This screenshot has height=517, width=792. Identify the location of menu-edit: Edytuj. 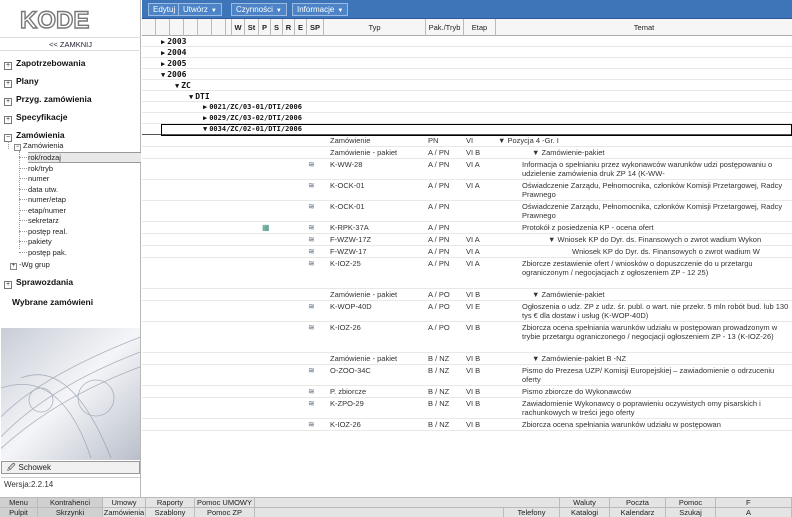
(164, 9).